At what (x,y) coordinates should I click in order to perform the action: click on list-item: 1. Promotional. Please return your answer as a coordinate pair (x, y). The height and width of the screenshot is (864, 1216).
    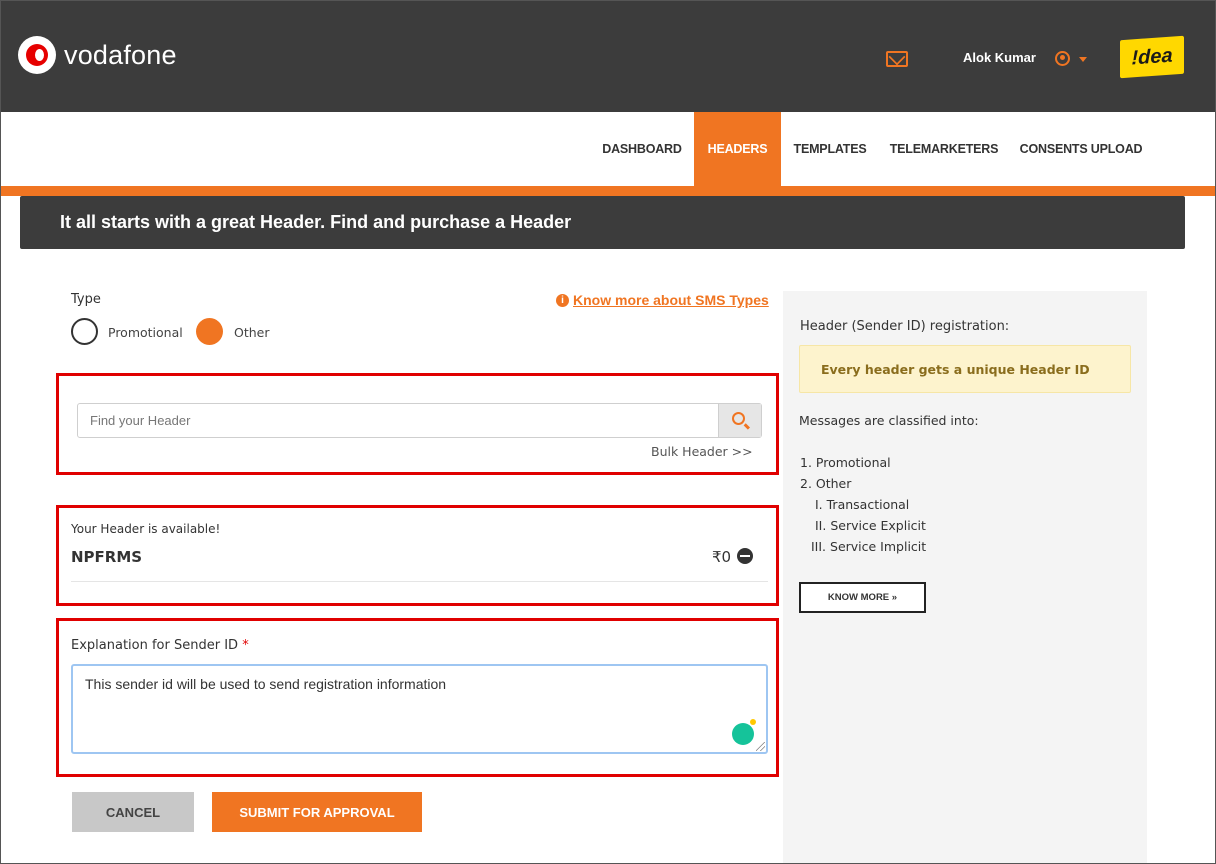
    Looking at the image, I should click on (845, 462).